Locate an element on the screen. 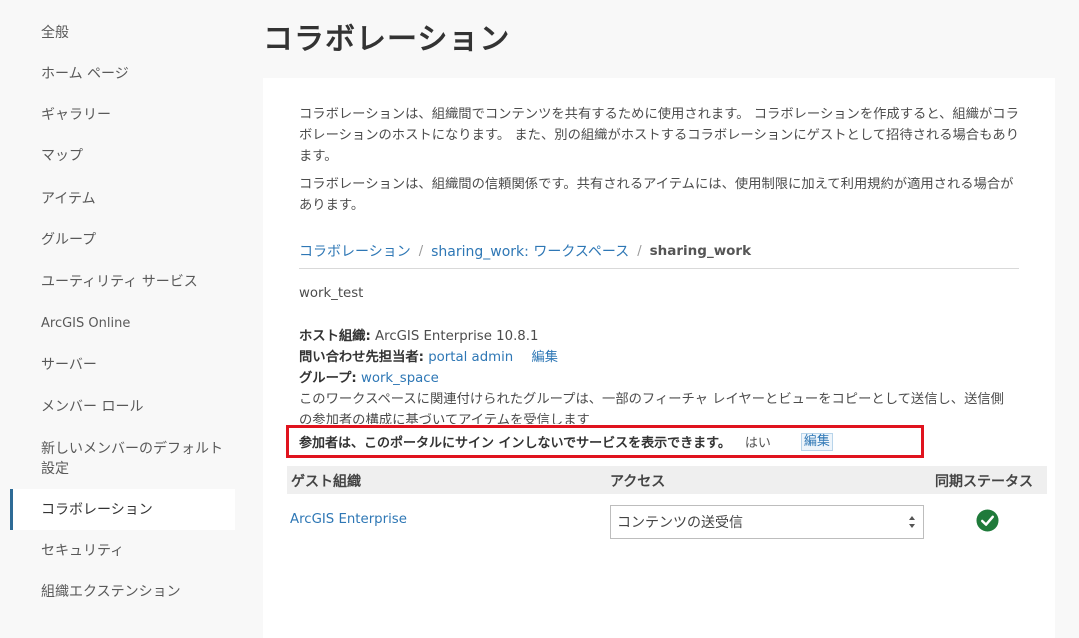 This screenshot has height=638, width=1079. host-org-value: ArcGIS Enterprise 10.8.1 is located at coordinates (457, 336).